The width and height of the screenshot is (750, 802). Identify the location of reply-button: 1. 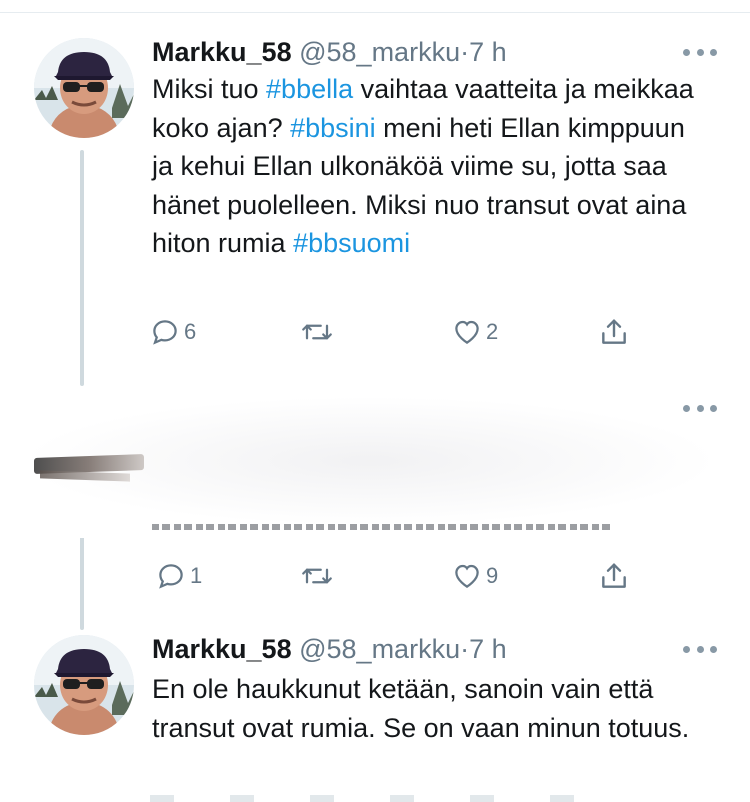
(179, 576).